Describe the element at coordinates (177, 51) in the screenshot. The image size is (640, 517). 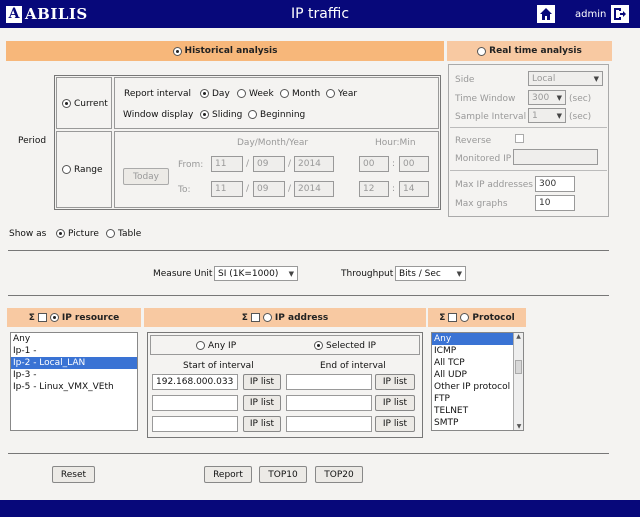
I see `historical-radio` at that location.